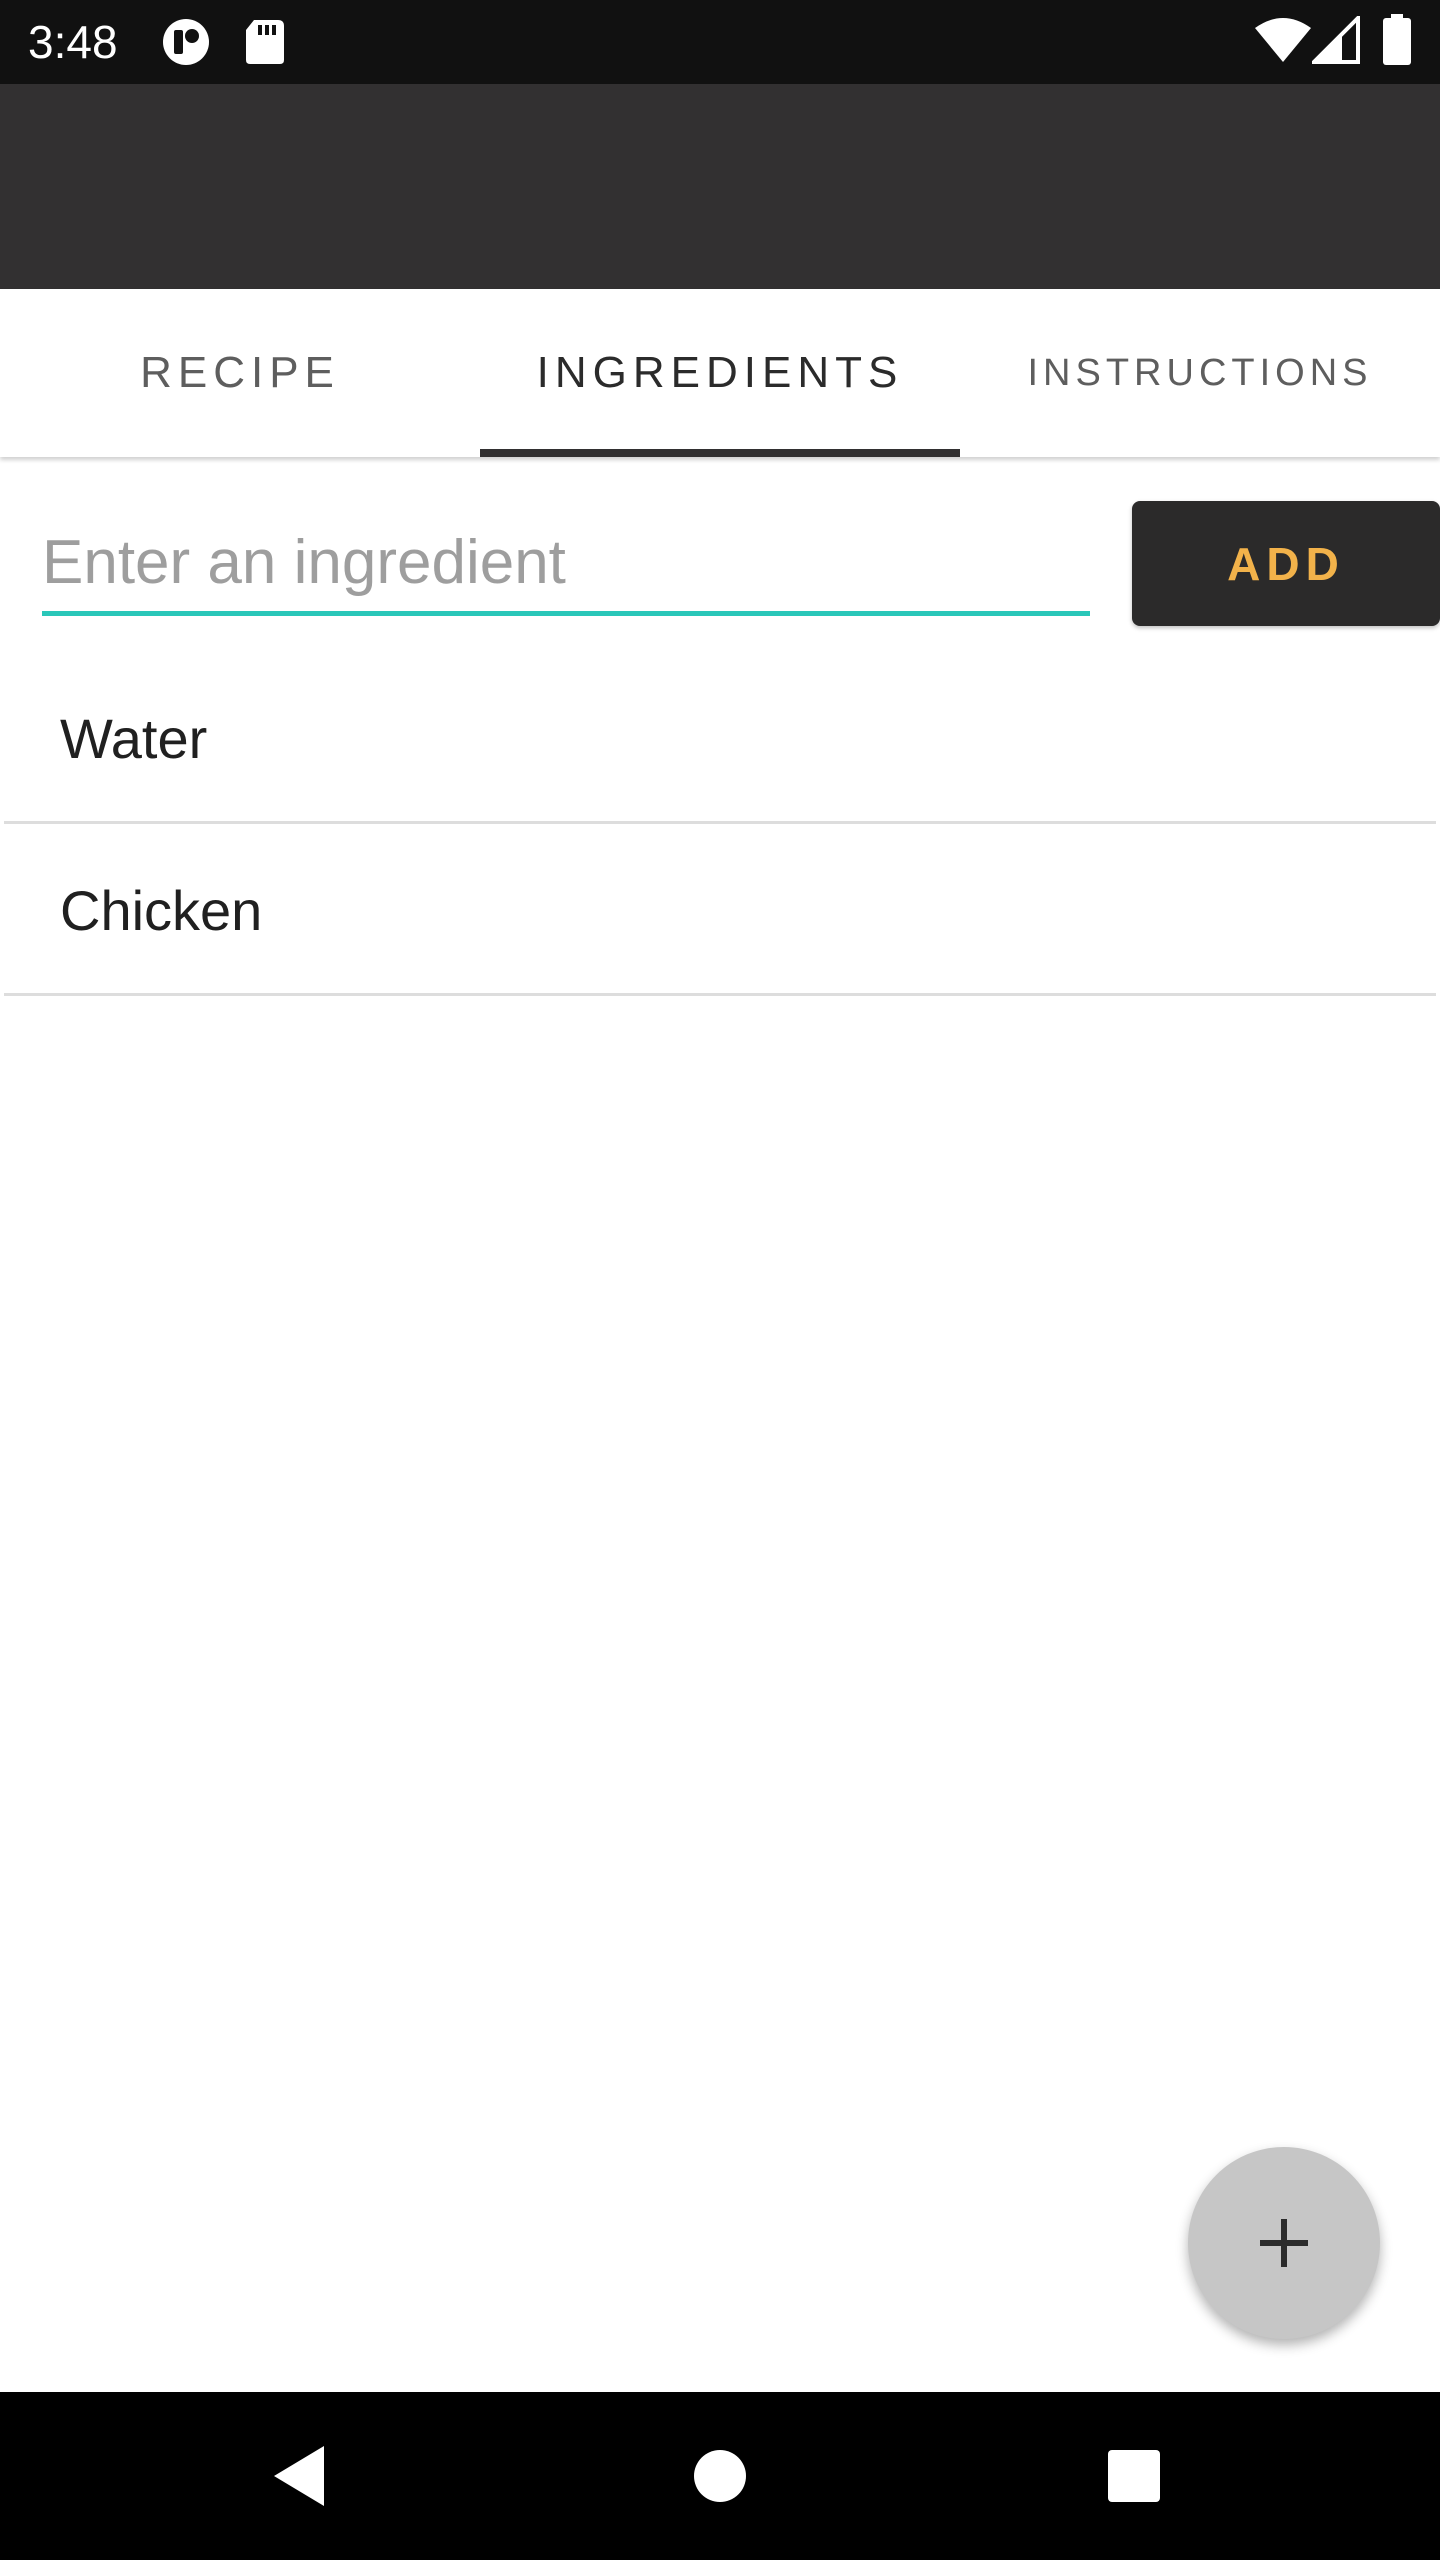  What do you see at coordinates (720, 738) in the screenshot?
I see `list-item: Water` at bounding box center [720, 738].